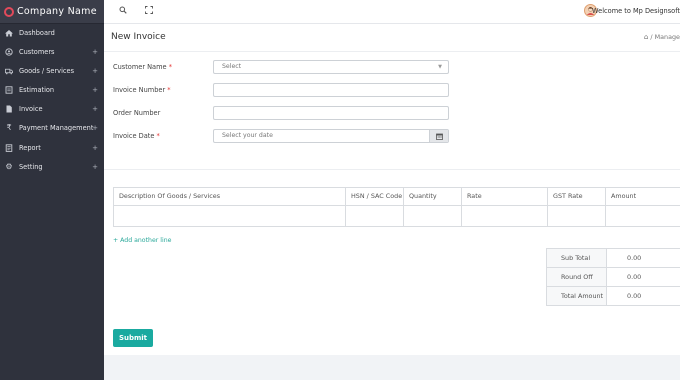 This screenshot has height=380, width=680. I want to click on sidebar-item-estimation: Estimation +, so click(52, 89).